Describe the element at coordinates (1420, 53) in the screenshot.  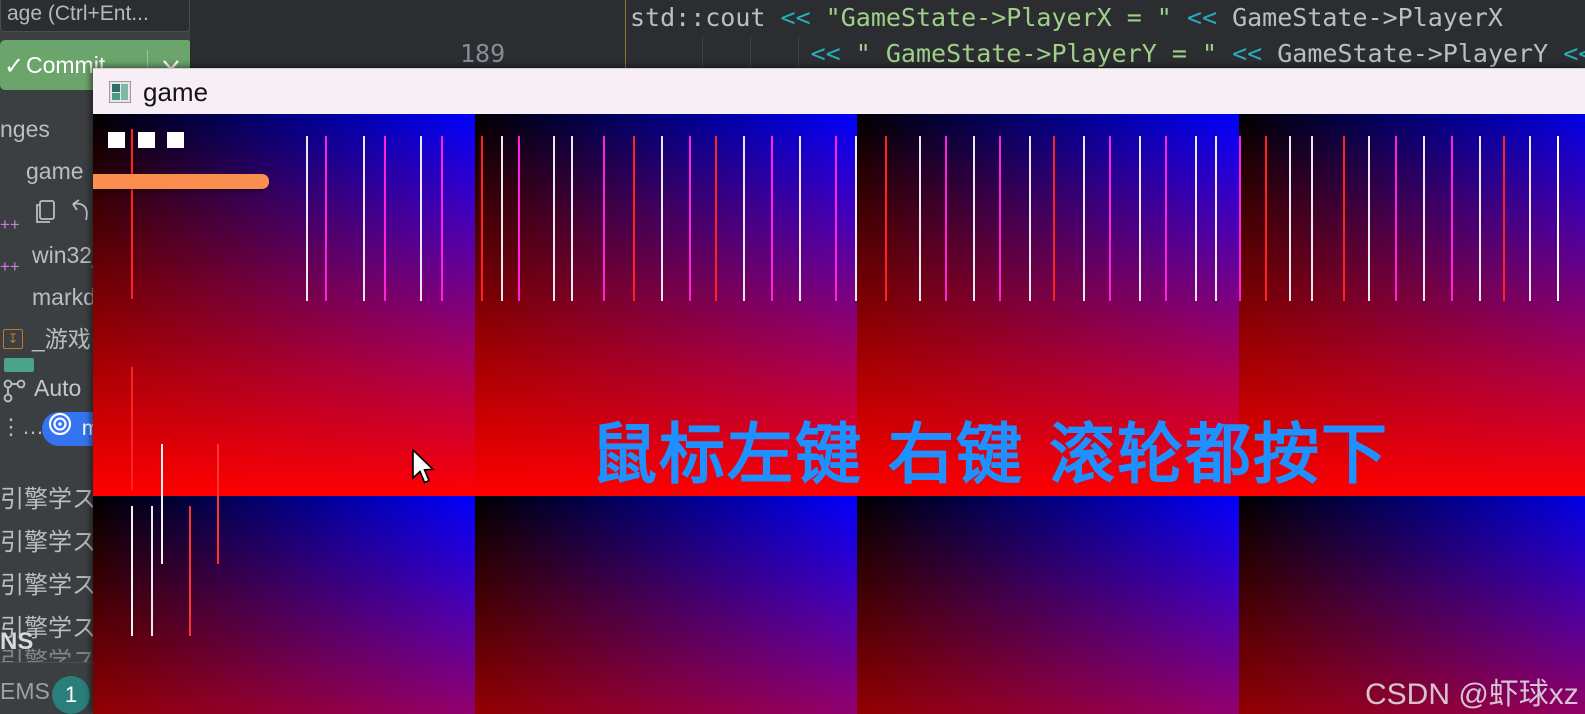
I see `code-token: GameState->PlayerY` at that location.